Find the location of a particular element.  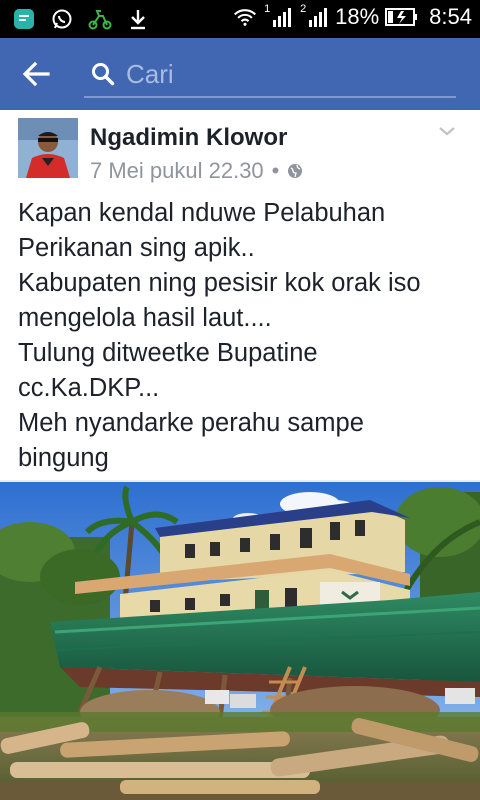

back-button is located at coordinates (36, 74).